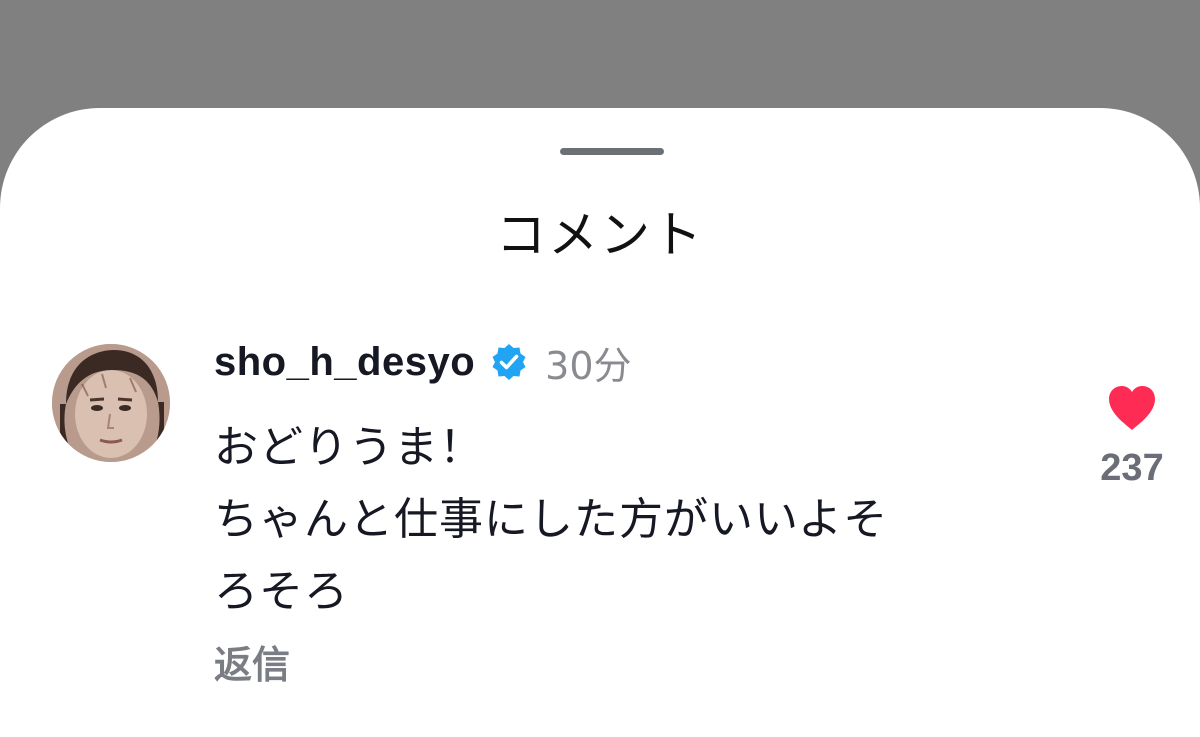  Describe the element at coordinates (344, 362) in the screenshot. I see `comment-username: sho_h_desyo` at that location.